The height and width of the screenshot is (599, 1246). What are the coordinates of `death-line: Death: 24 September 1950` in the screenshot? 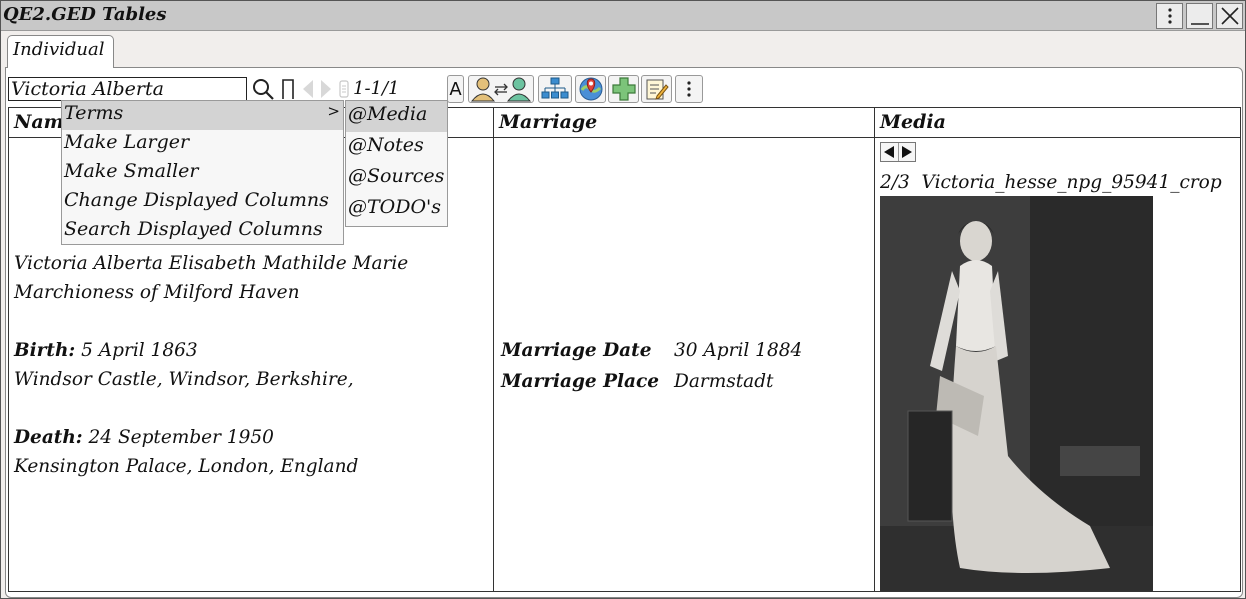 It's located at (211, 437).